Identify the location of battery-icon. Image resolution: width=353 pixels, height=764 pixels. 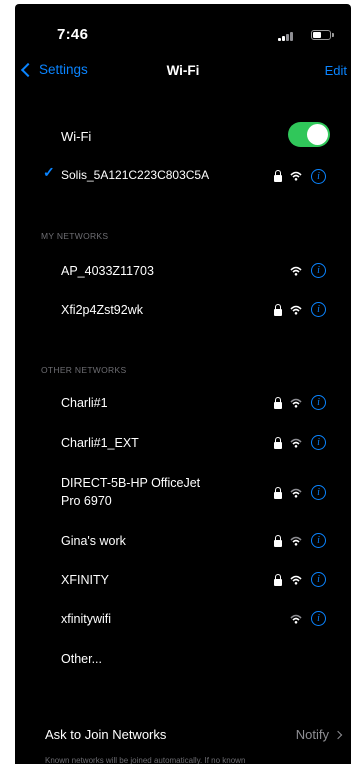
(322, 35).